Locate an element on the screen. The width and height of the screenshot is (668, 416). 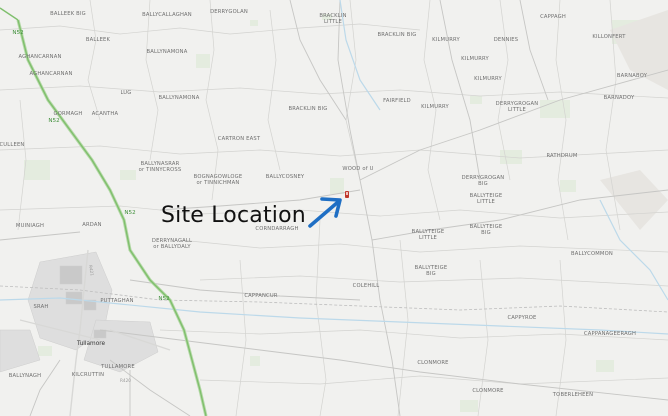
townland-label: TULLAMORE is located at coordinates (118, 367).